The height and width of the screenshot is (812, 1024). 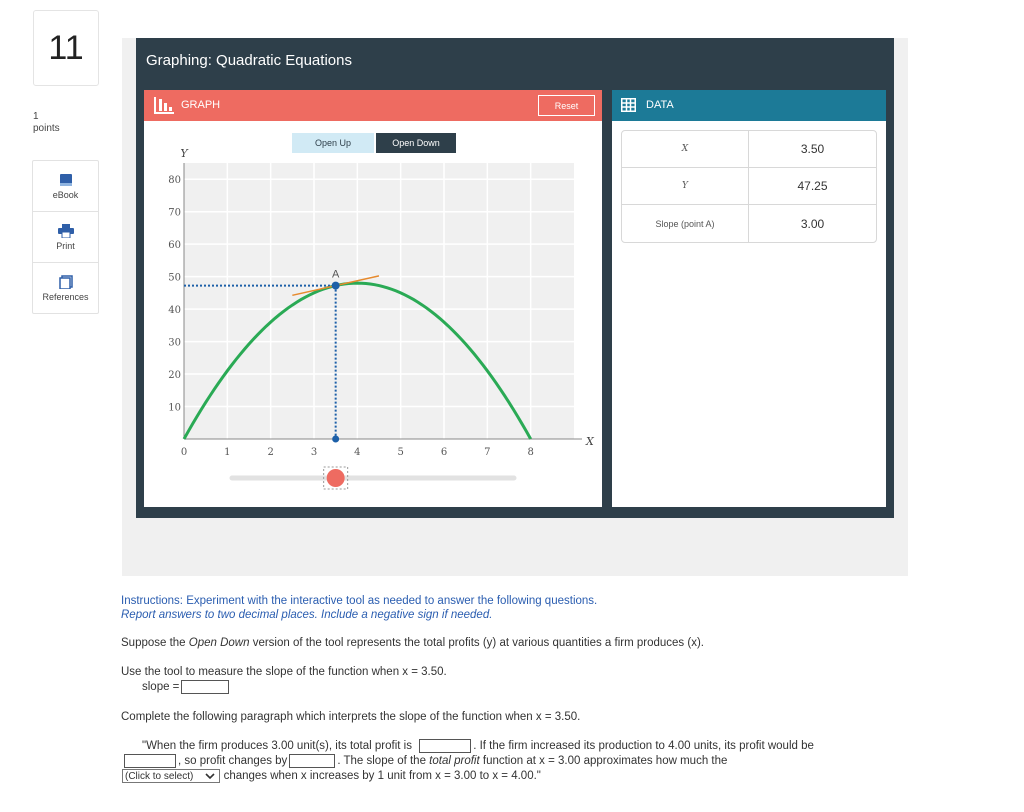 I want to click on print-label: Print, so click(x=65, y=245).